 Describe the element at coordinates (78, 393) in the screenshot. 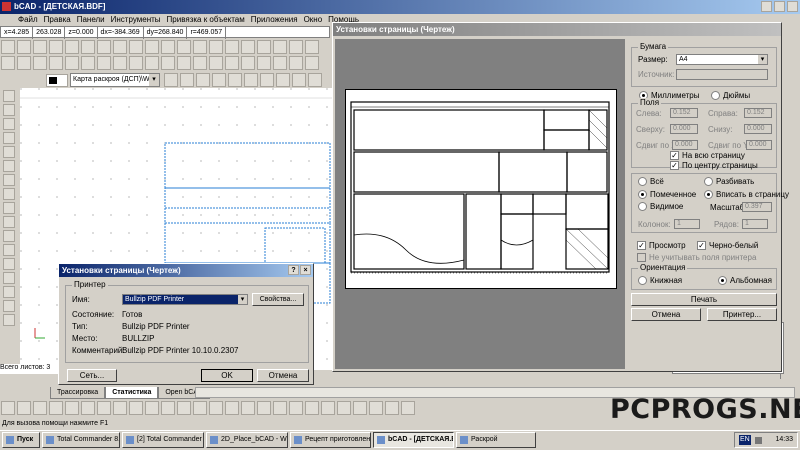

I see `status-tab: Трассировка` at that location.